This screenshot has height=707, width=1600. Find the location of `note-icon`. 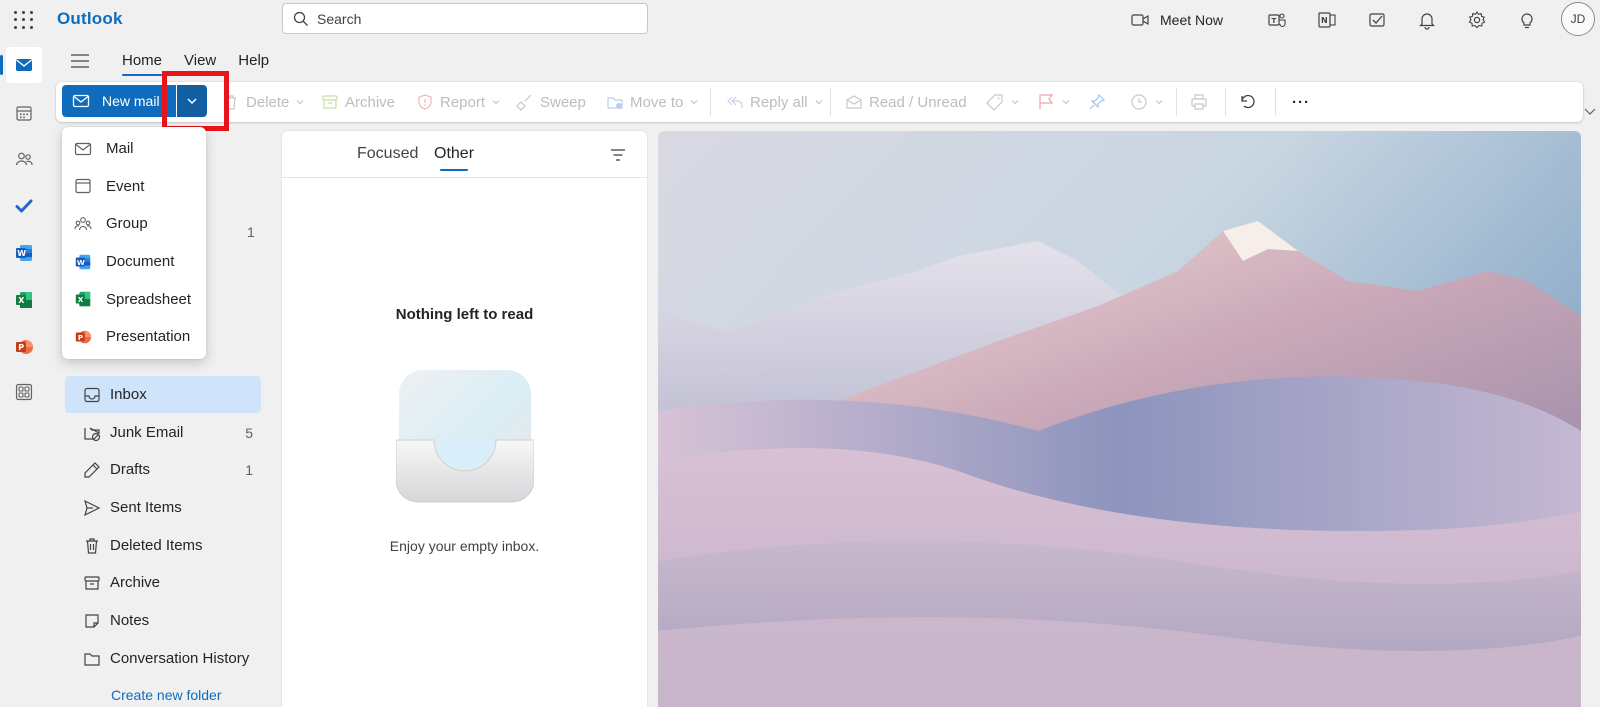

note-icon is located at coordinates (92, 620).